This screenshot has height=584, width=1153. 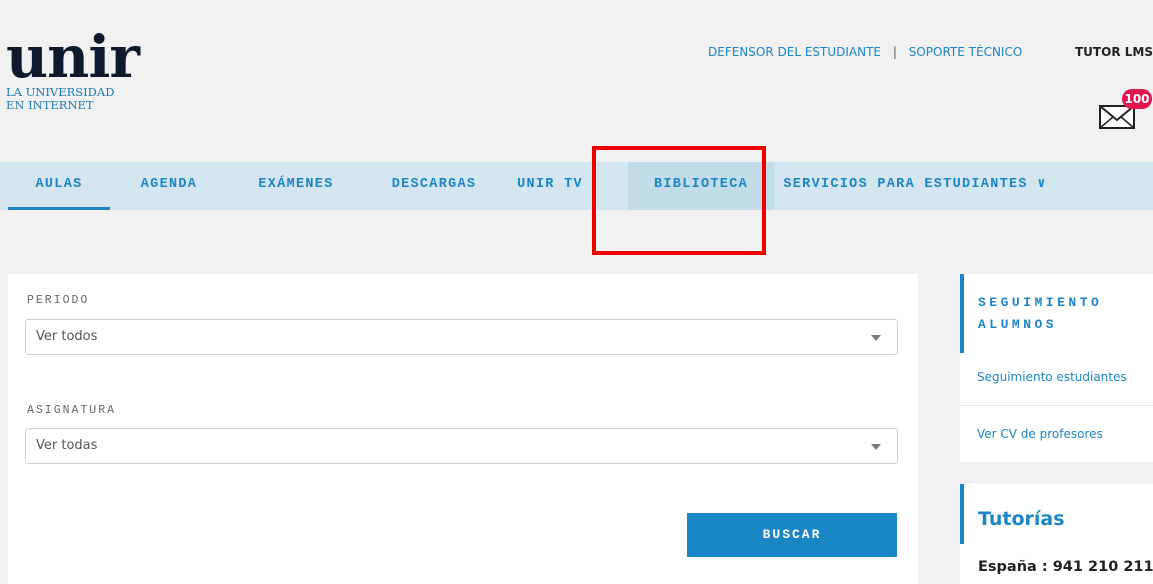 What do you see at coordinates (1040, 434) in the screenshot?
I see `ver-cv-profesores-link: Ver CV de profesores` at bounding box center [1040, 434].